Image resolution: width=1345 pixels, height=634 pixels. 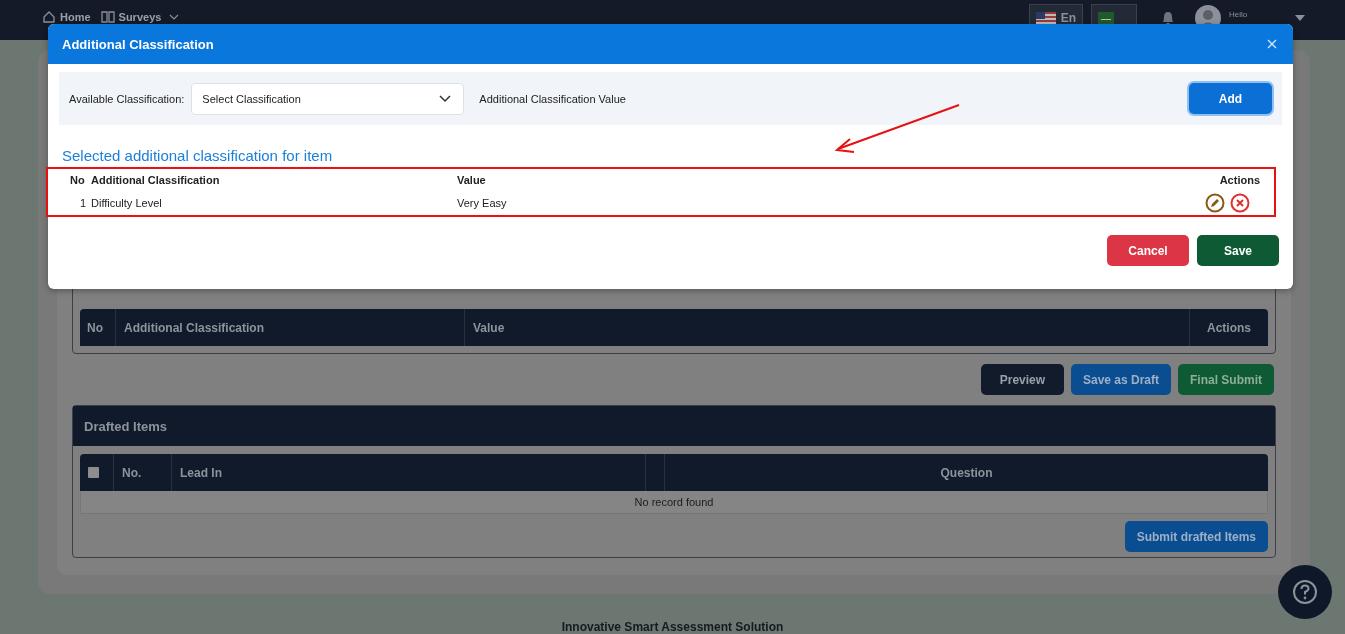 What do you see at coordinates (674, 502) in the screenshot?
I see `empty-message: No record found` at bounding box center [674, 502].